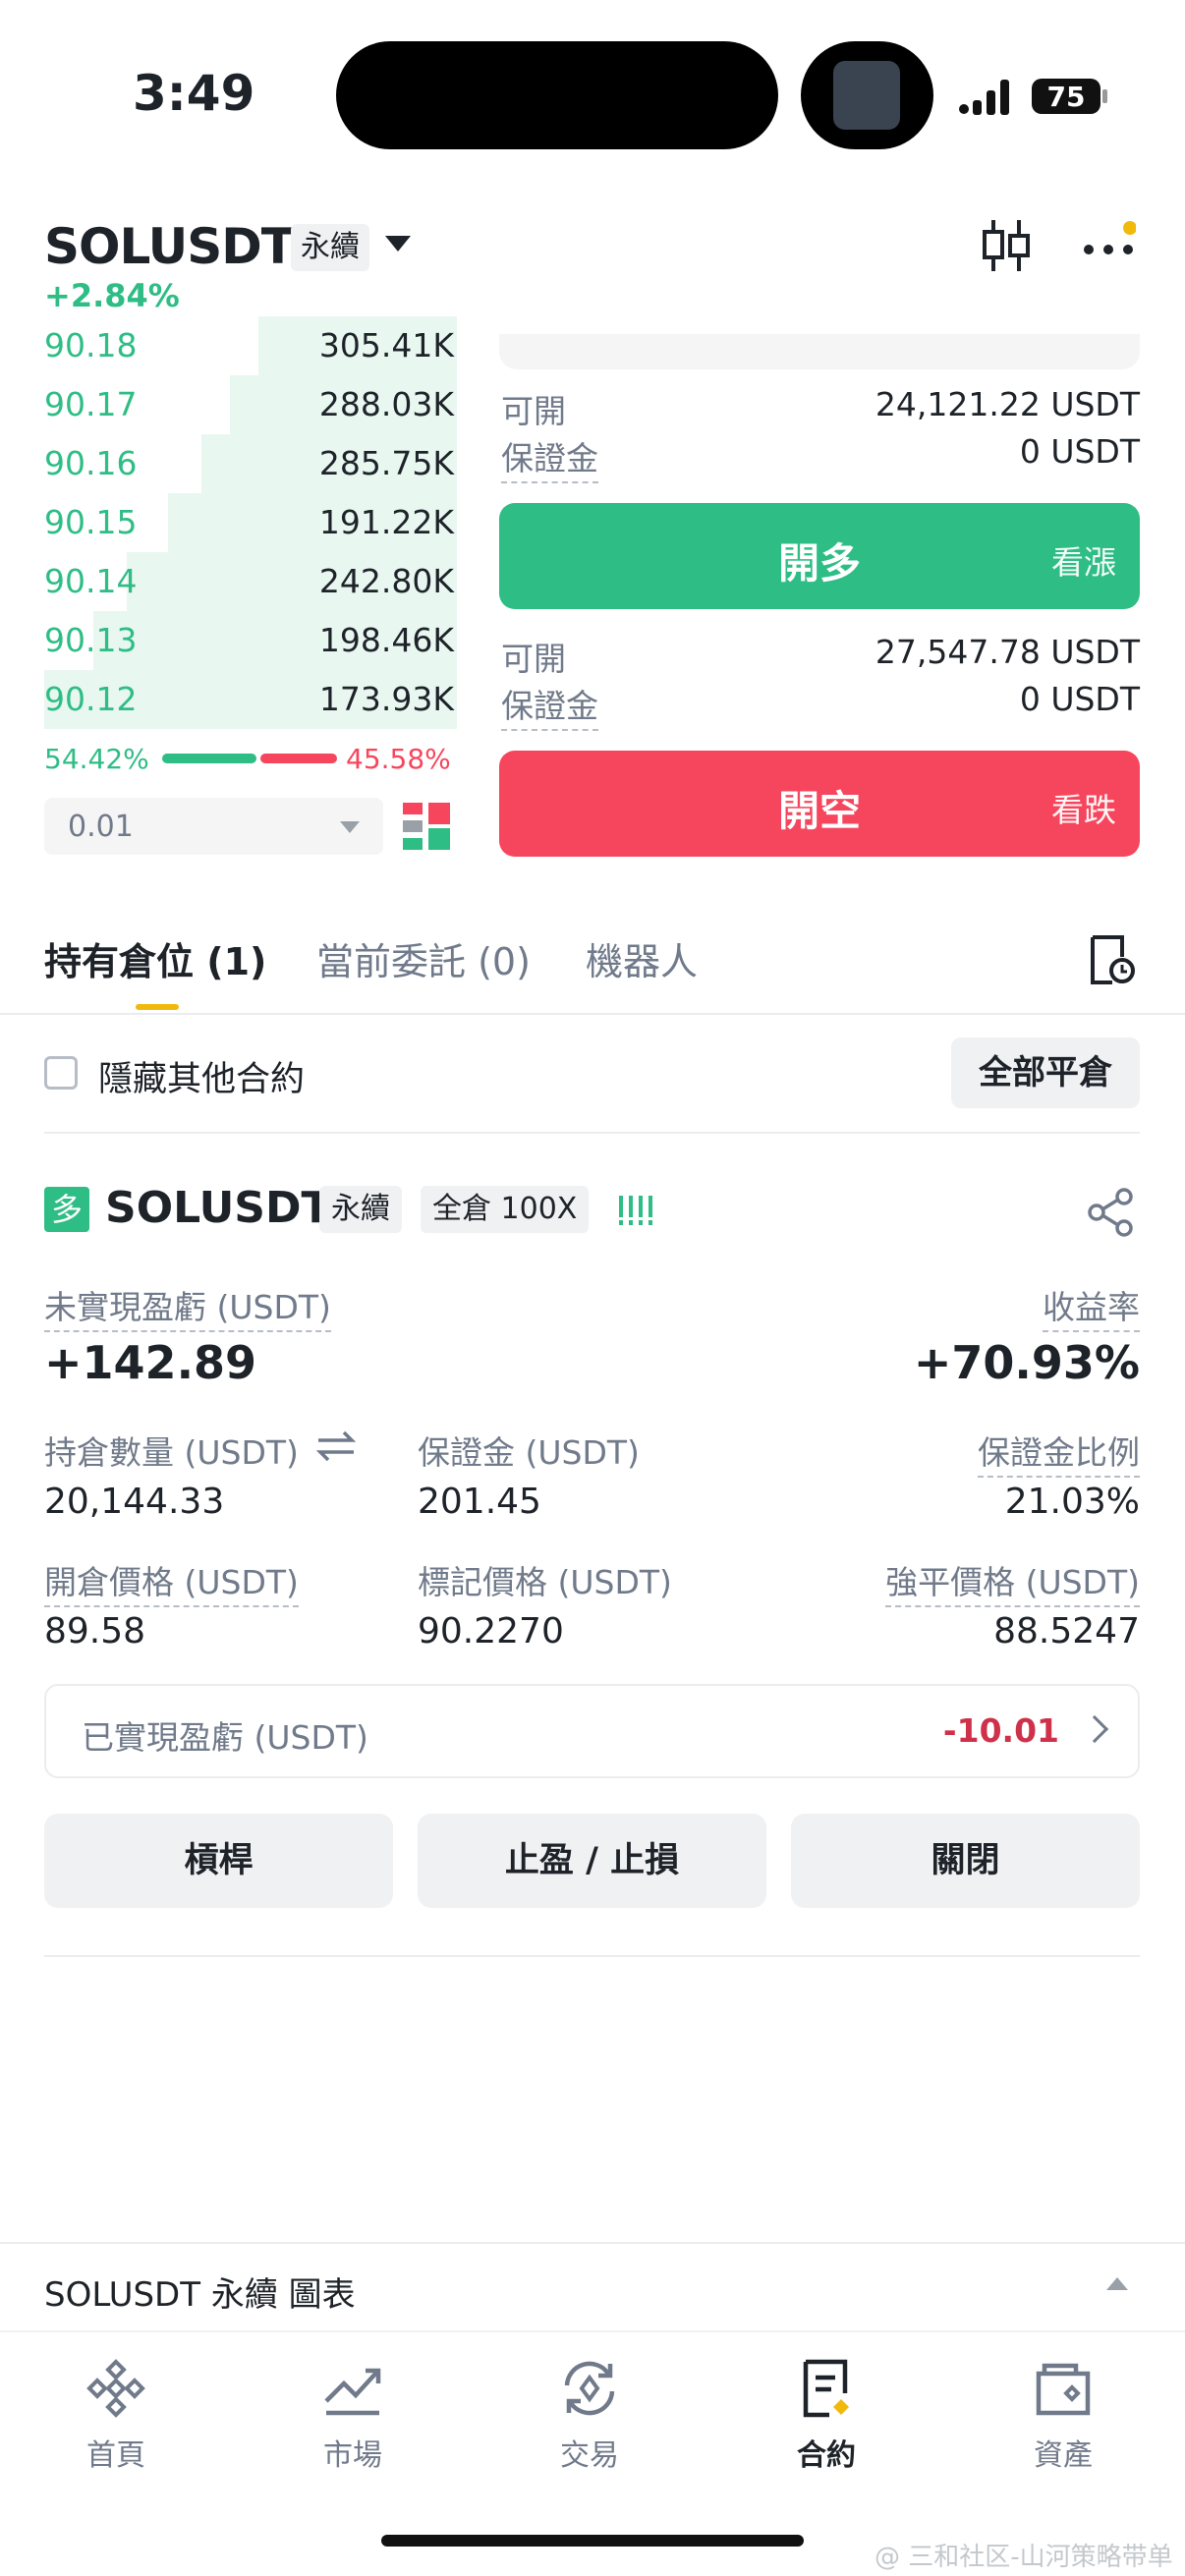  What do you see at coordinates (386, 640) in the screenshot?
I see `orderbook-quantity: 198.46K` at bounding box center [386, 640].